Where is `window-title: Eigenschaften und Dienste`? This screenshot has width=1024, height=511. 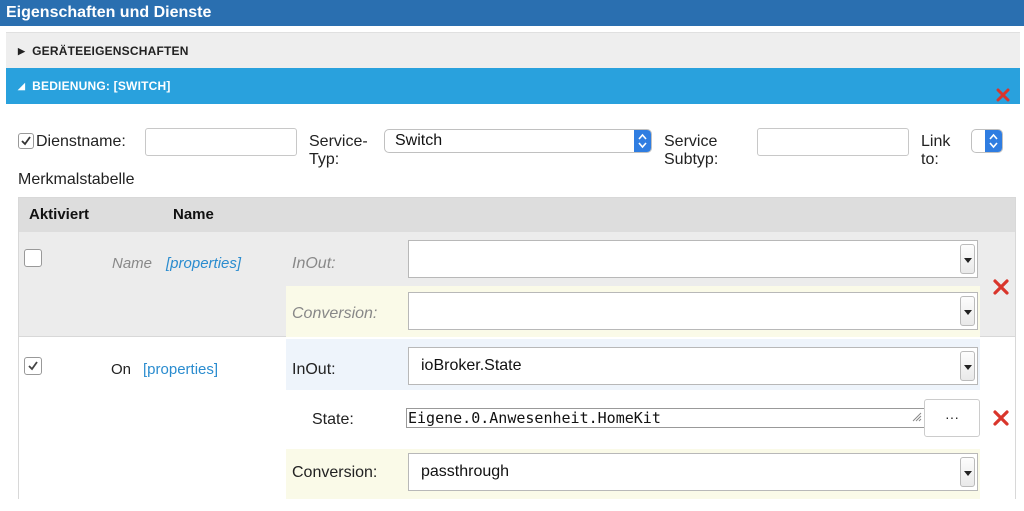 window-title: Eigenschaften und Dienste is located at coordinates (512, 13).